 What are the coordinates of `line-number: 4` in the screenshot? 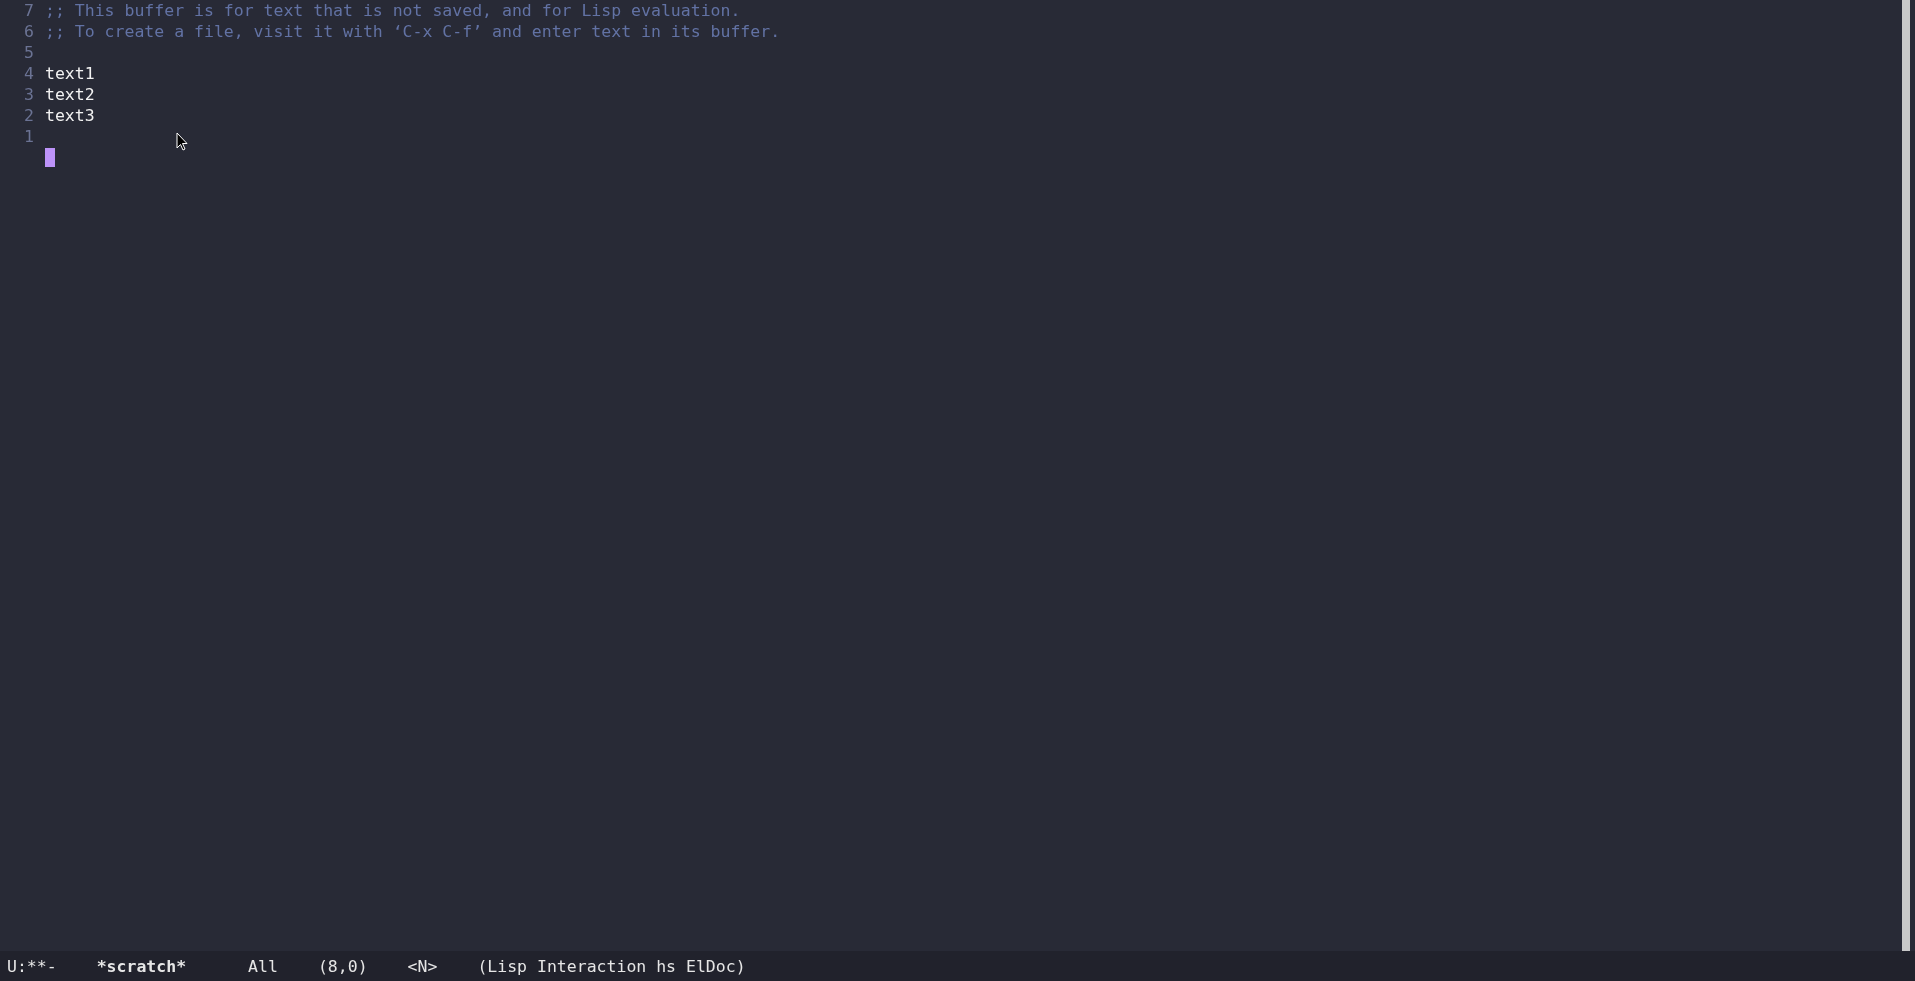 It's located at (29, 73).